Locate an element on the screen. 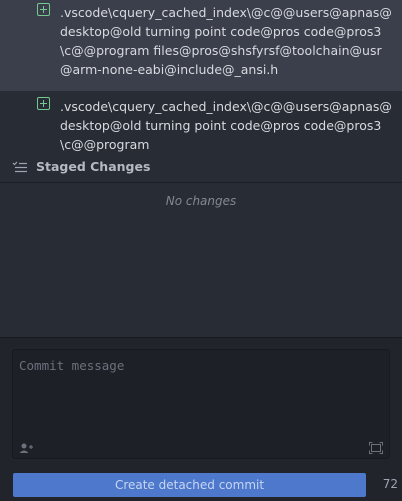 The image size is (402, 501). expand-icon is located at coordinates (376, 448).